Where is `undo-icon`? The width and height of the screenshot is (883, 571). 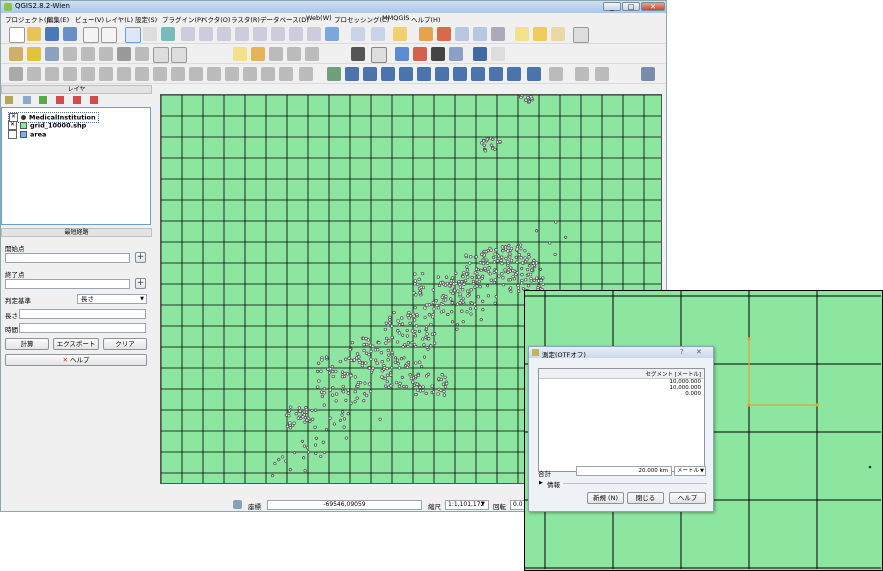 undo-icon is located at coordinates (34, 74).